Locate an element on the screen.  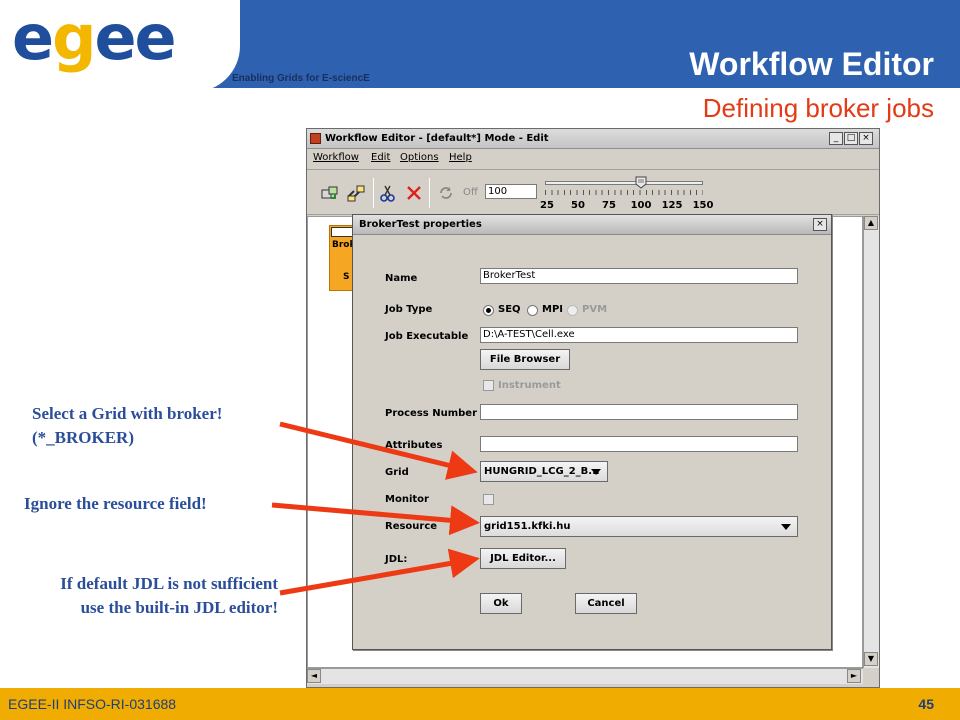
scroll-down-icon: ▼ is located at coordinates (871, 659).